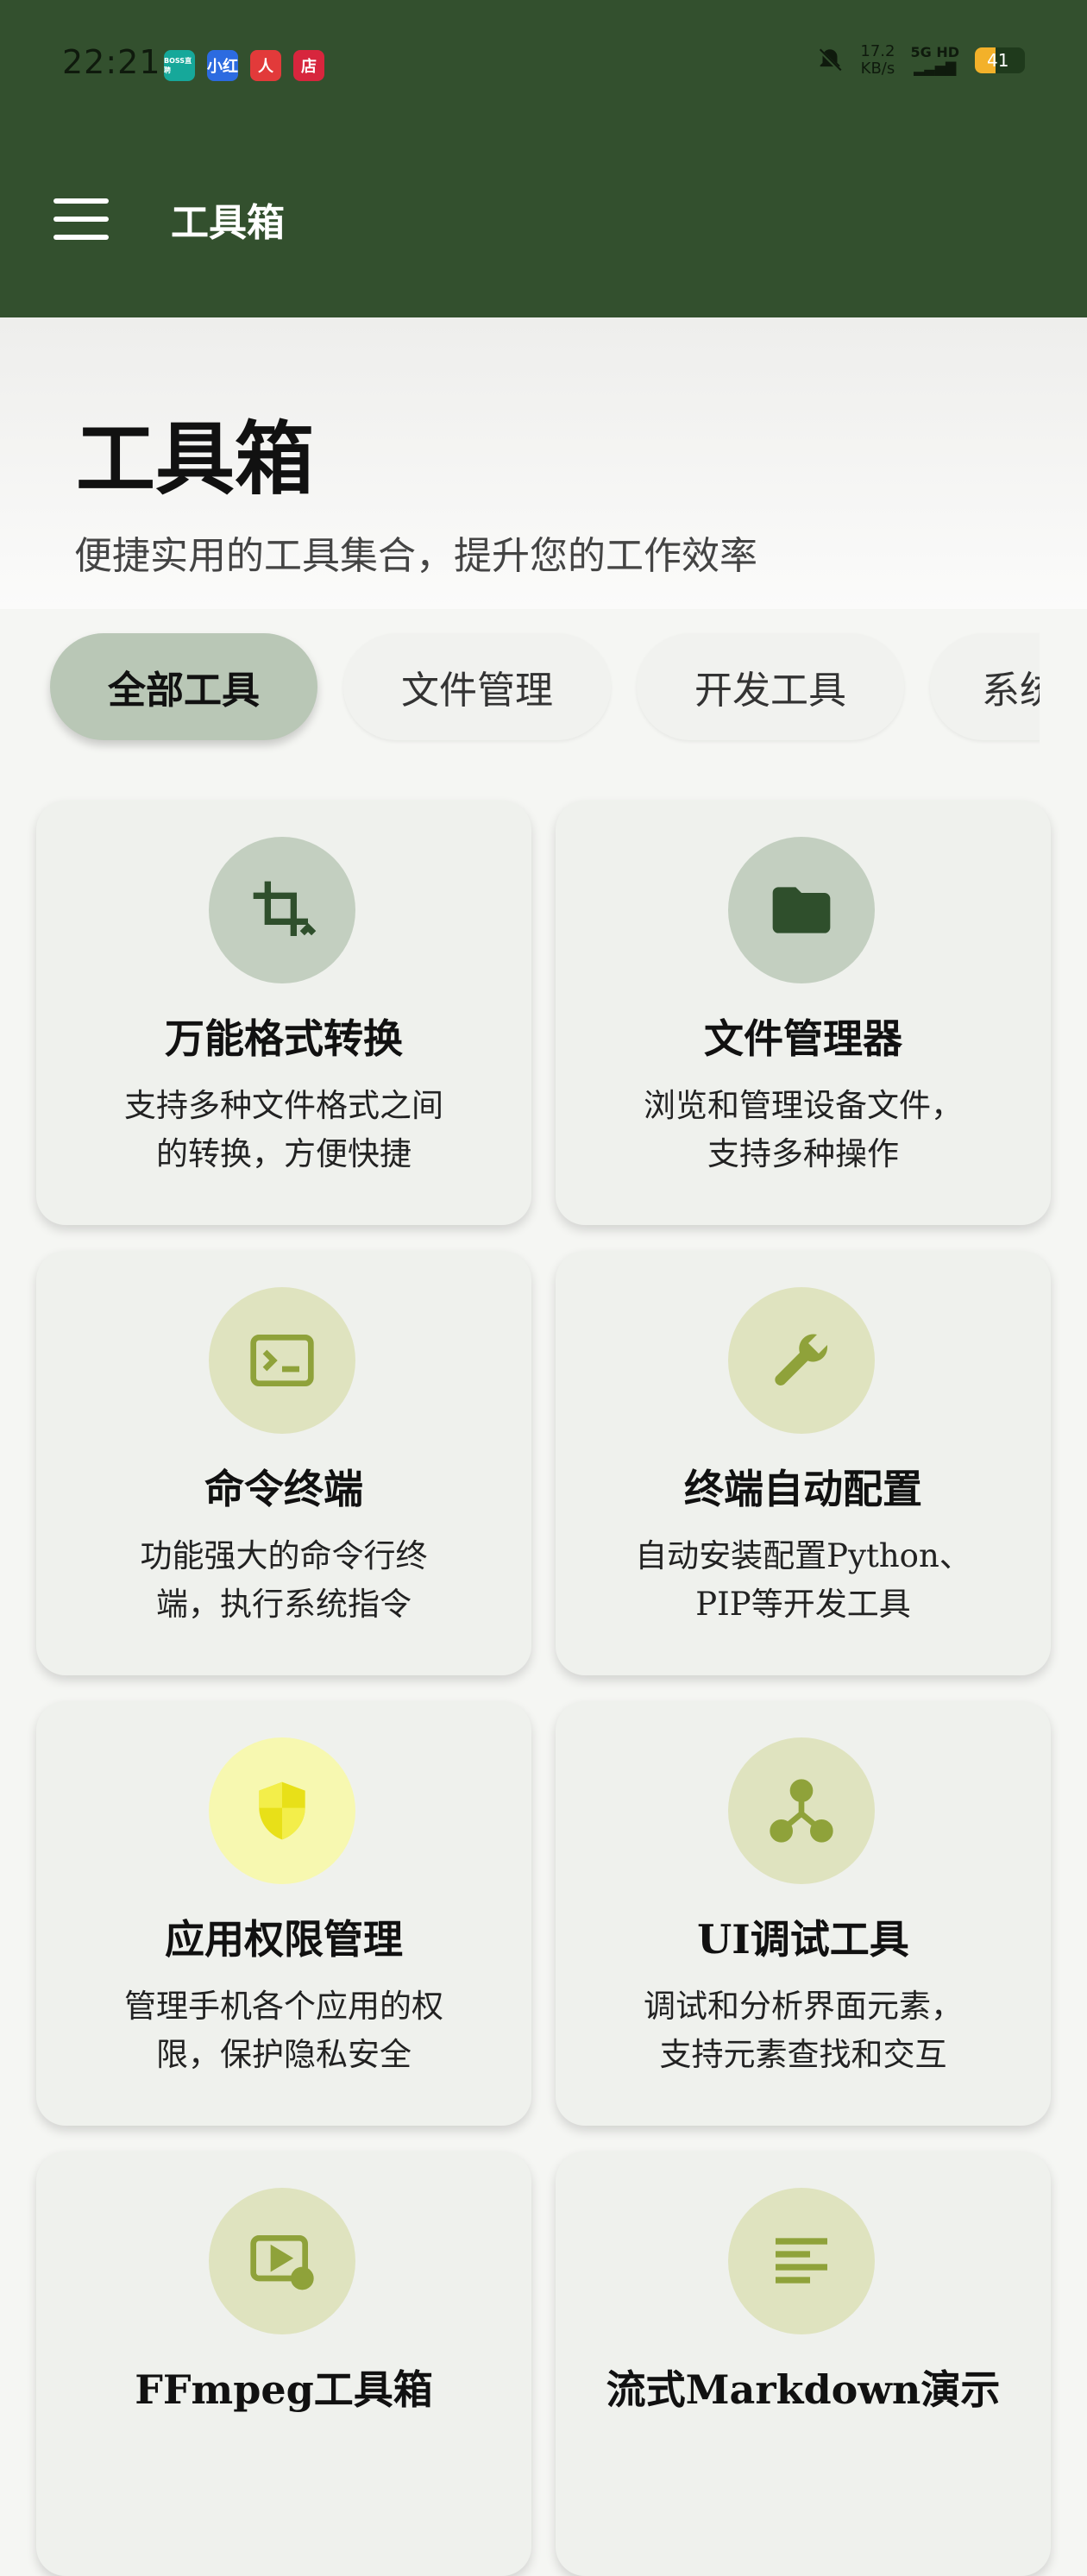 The width and height of the screenshot is (1087, 2576). Describe the element at coordinates (985, 686) in the screenshot. I see `tab-system: 系统` at that location.